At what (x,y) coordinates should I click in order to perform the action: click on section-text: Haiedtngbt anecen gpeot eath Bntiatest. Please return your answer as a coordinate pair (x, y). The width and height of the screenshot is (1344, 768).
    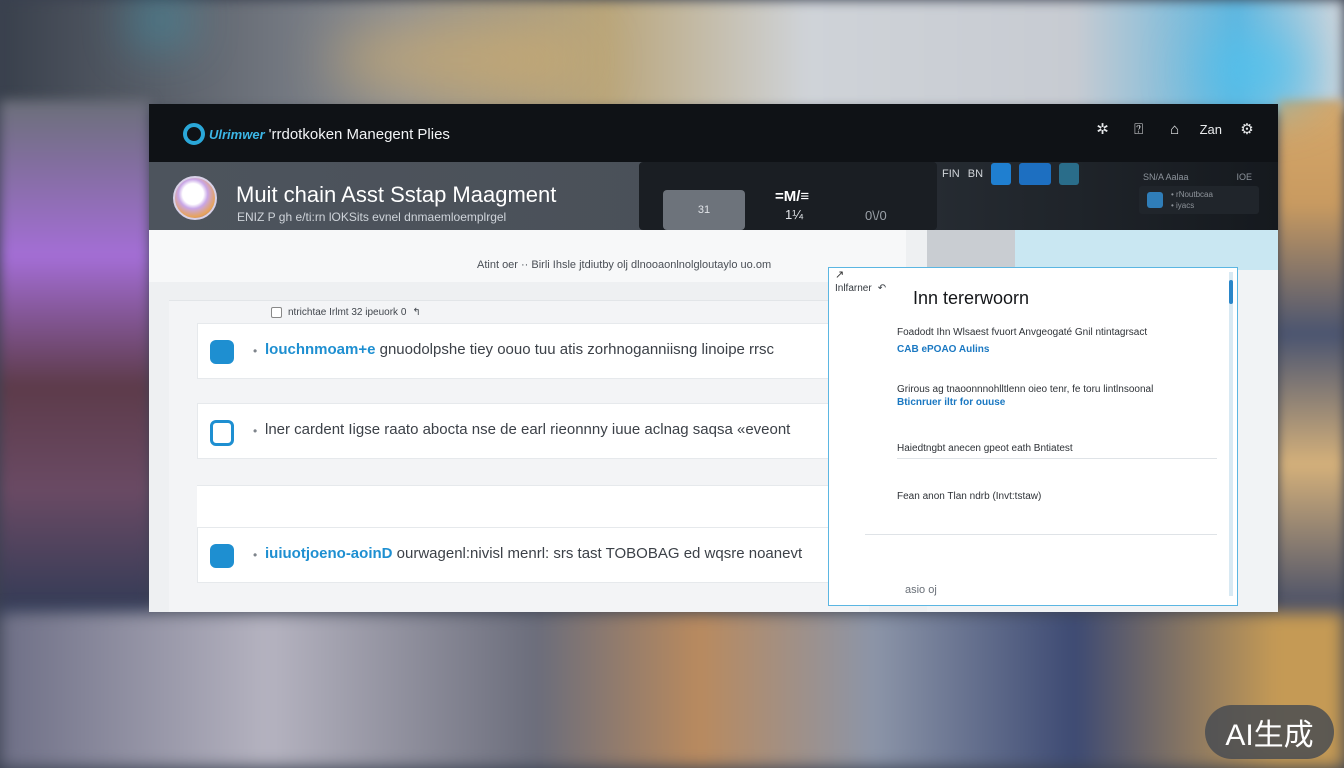
    Looking at the image, I should click on (1057, 448).